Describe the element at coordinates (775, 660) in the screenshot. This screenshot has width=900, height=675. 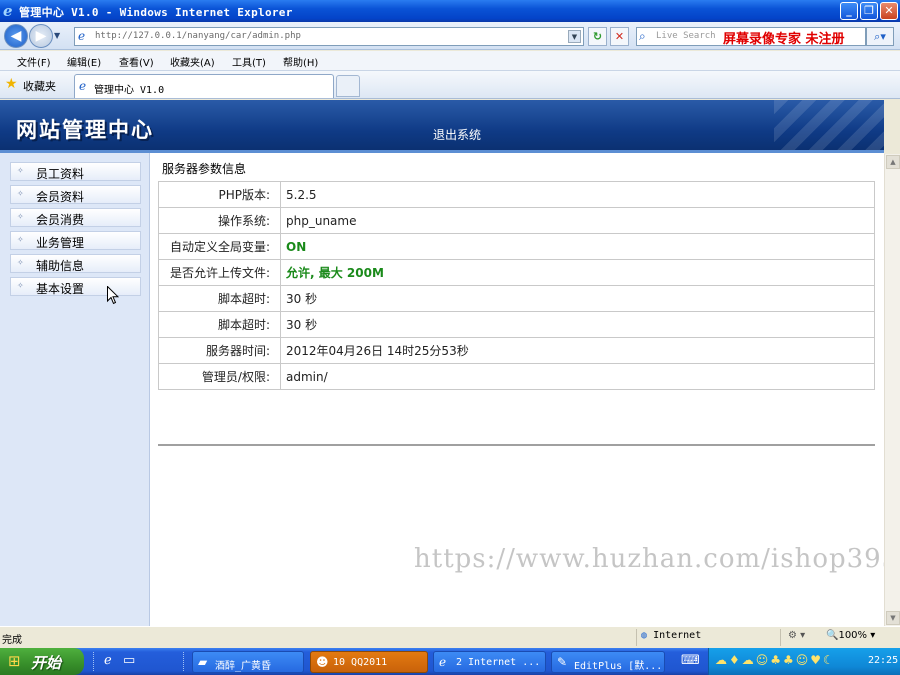
I see `tray-icons: ☁♦☁☺♣♣☺♥☾` at that location.